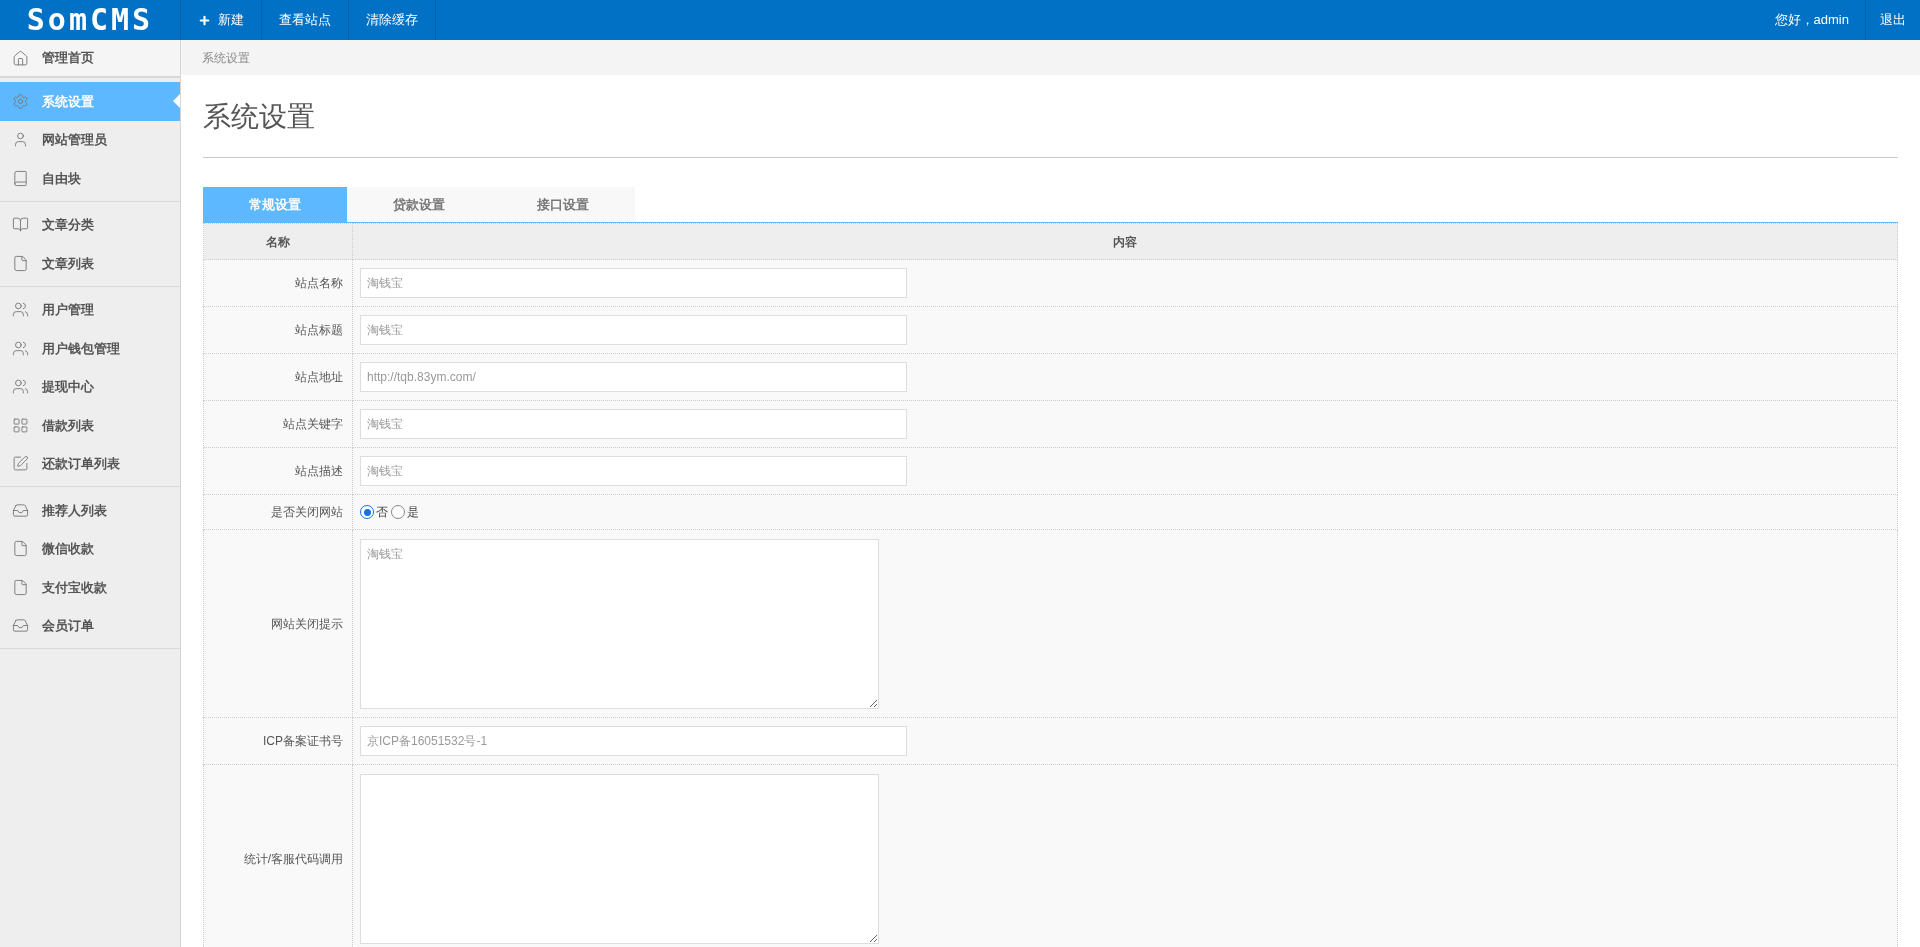 This screenshot has width=1920, height=947. Describe the element at coordinates (633, 377) in the screenshot. I see `text-input: http://tqb.83ym.com/` at that location.